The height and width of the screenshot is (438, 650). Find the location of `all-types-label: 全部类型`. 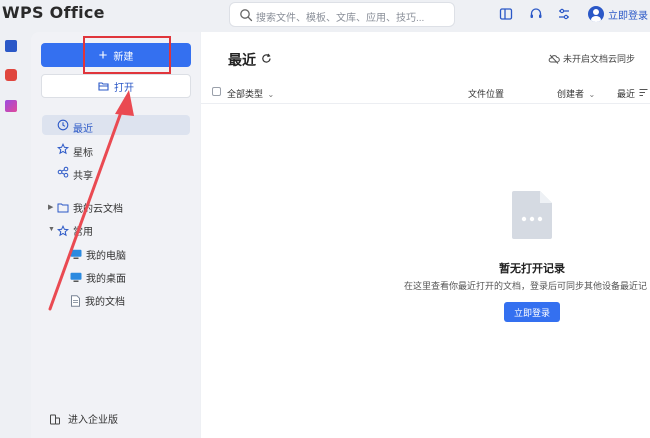

all-types-label: 全部类型 is located at coordinates (245, 94).